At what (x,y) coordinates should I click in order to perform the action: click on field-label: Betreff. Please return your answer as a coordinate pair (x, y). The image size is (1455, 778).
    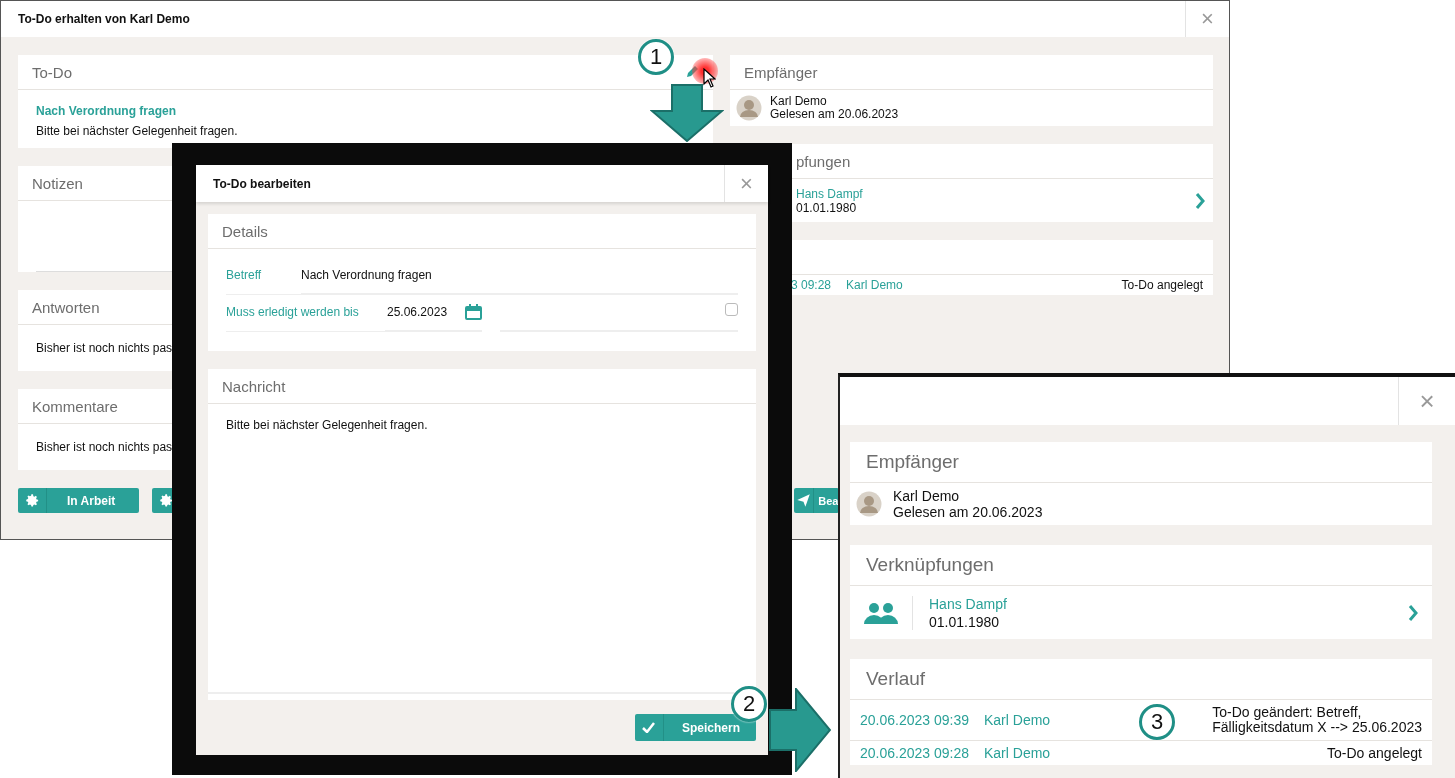
    Looking at the image, I should click on (263, 275).